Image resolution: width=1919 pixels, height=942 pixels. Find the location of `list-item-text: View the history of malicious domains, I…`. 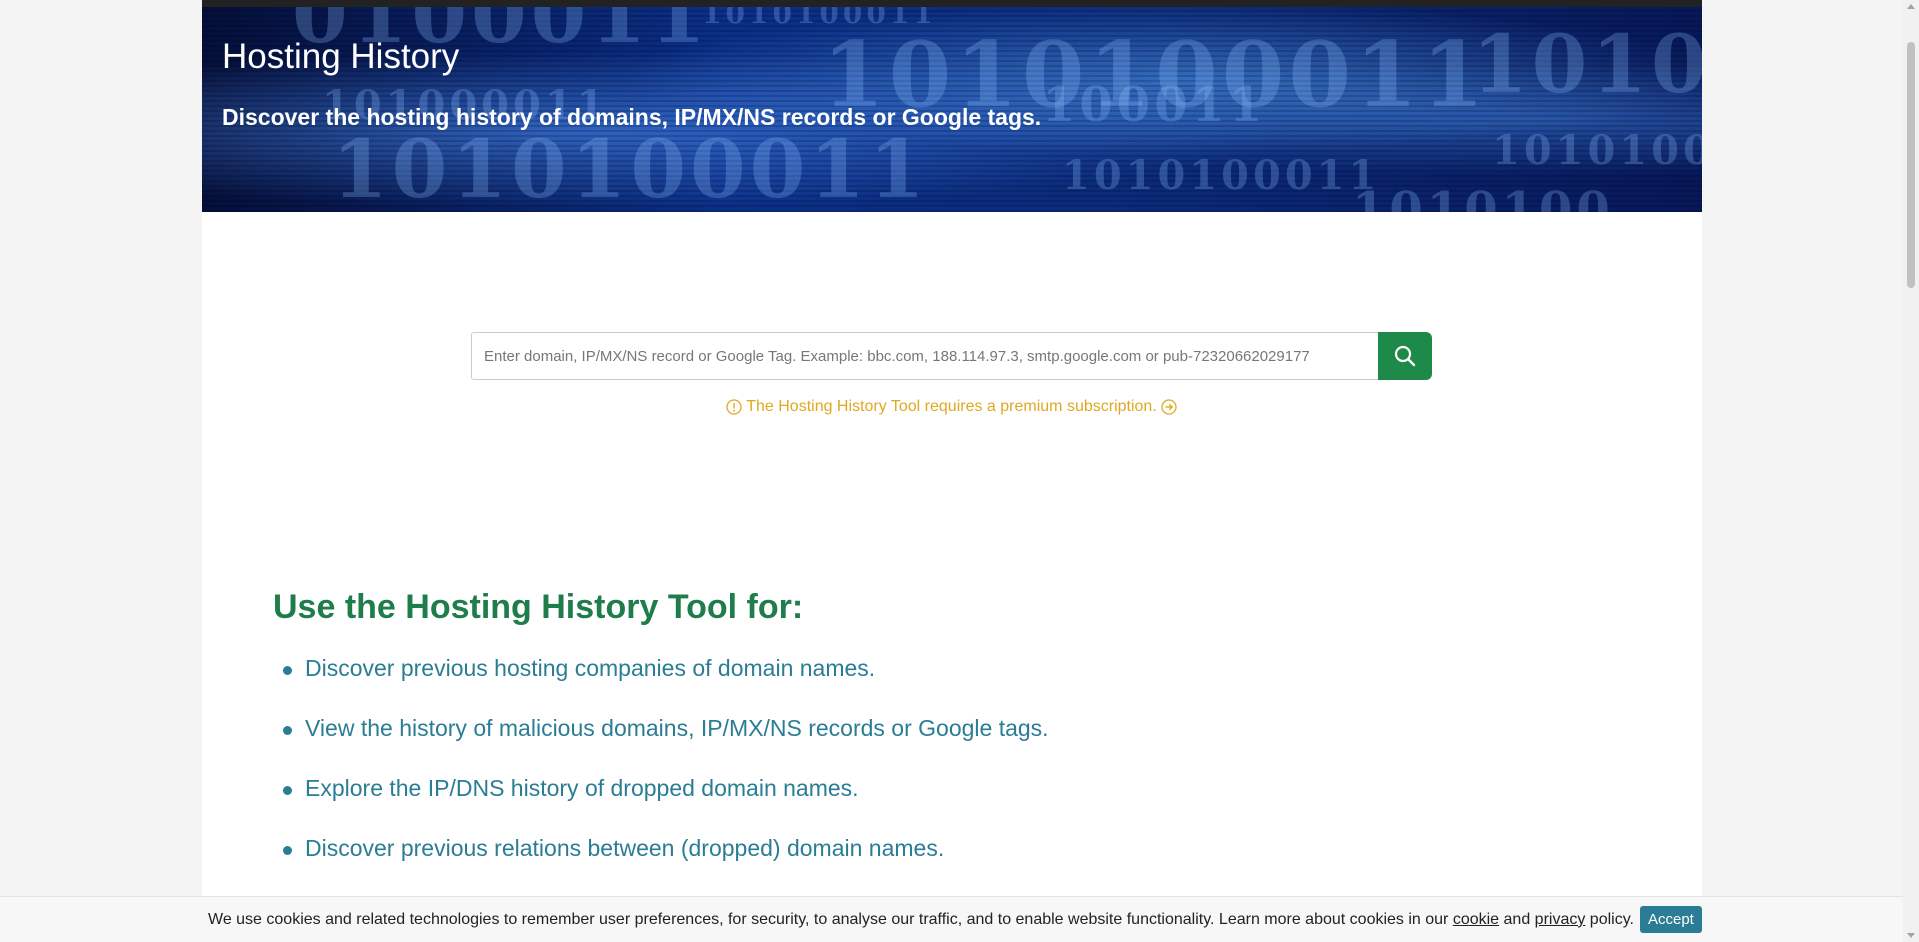

list-item-text: View the history of malicious domains, I… is located at coordinates (677, 728).